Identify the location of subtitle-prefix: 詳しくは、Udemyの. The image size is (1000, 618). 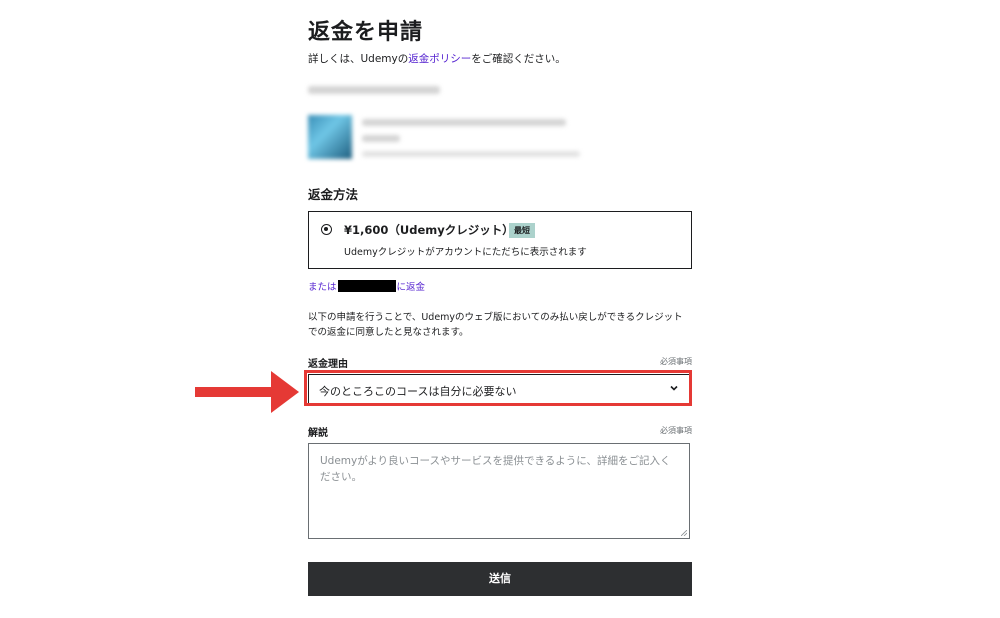
(358, 59).